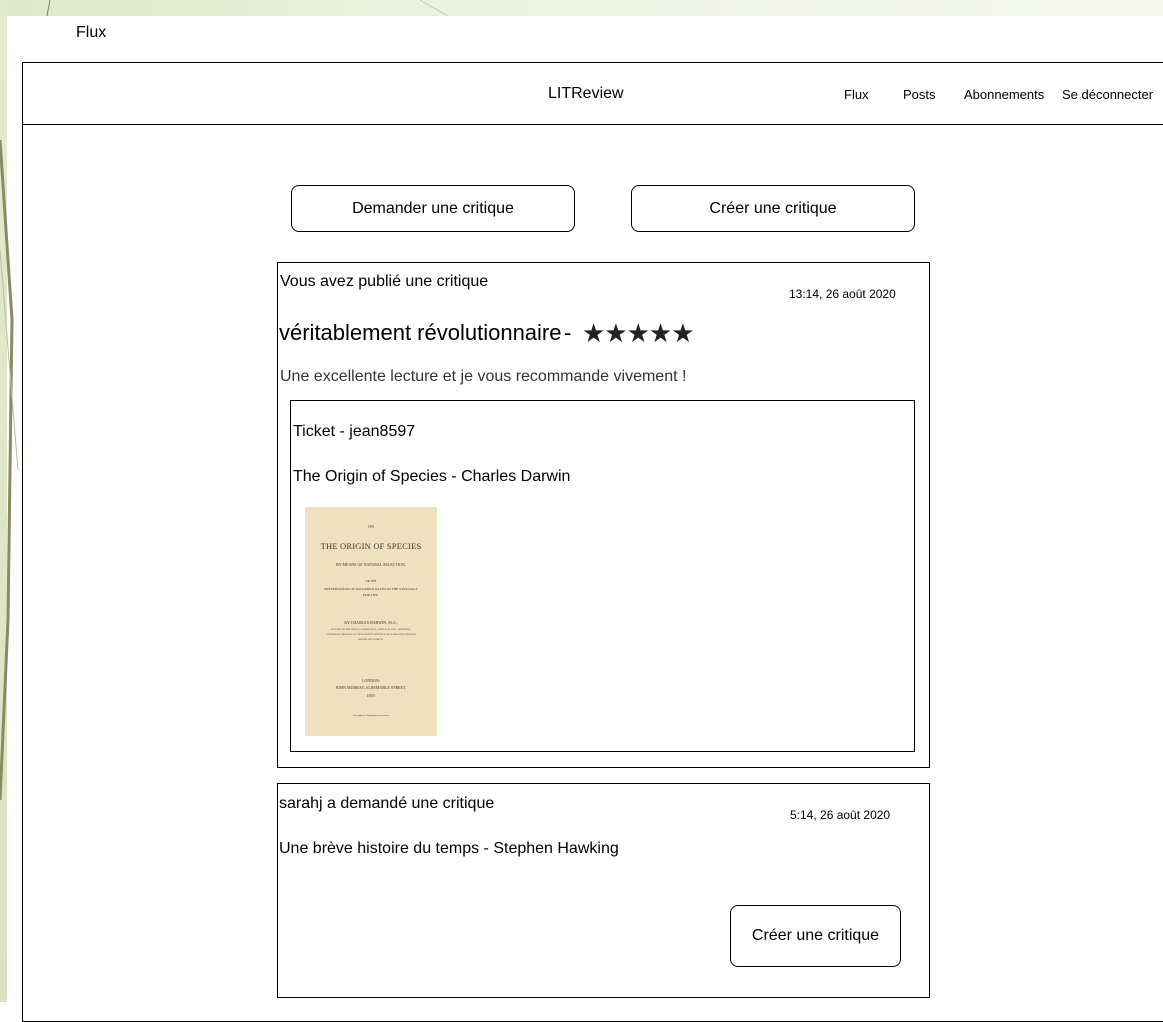 This screenshot has height=1022, width=1163. I want to click on nav-posts: Posts, so click(919, 94).